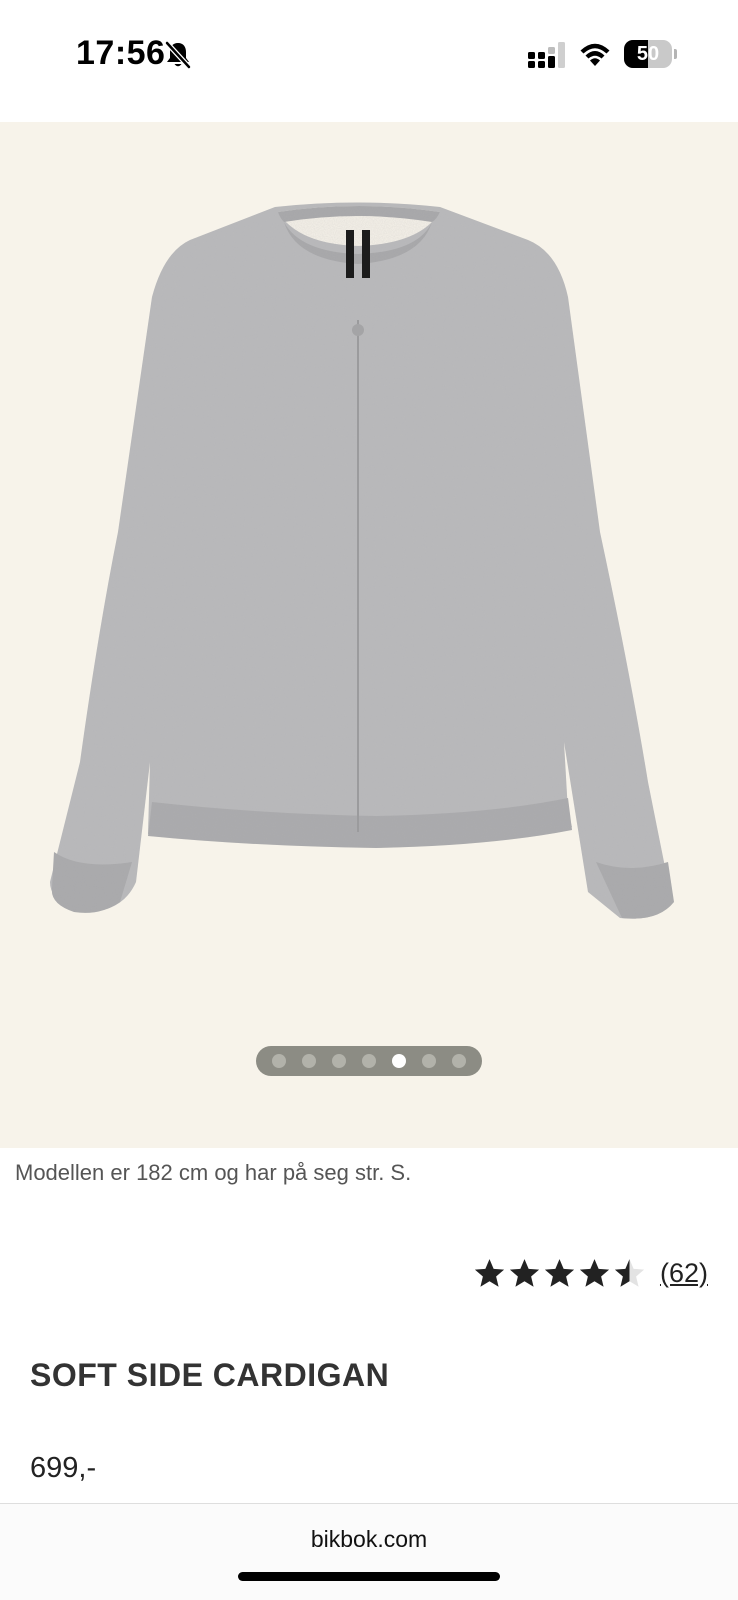 This screenshot has width=738, height=1600. What do you see at coordinates (121, 53) in the screenshot?
I see `status-time: 17:56` at bounding box center [121, 53].